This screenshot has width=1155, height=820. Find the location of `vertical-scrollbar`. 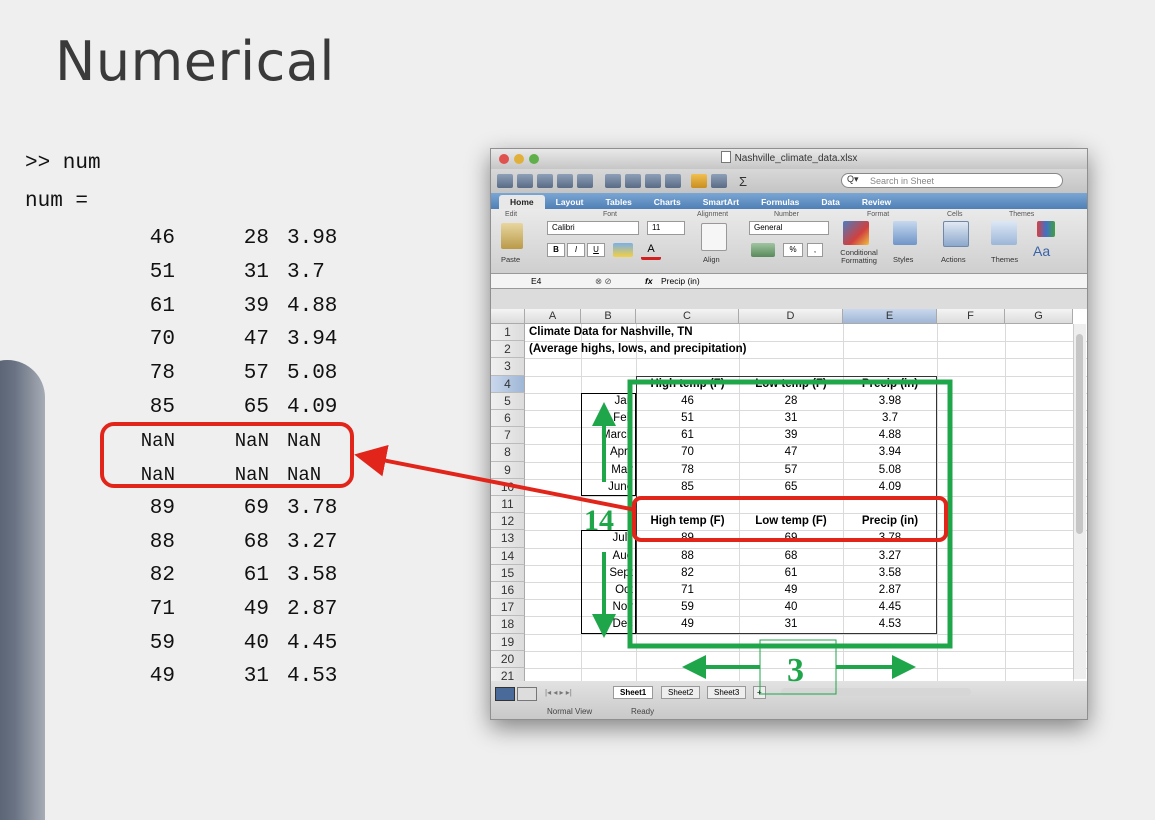

vertical-scrollbar is located at coordinates (1079, 501).